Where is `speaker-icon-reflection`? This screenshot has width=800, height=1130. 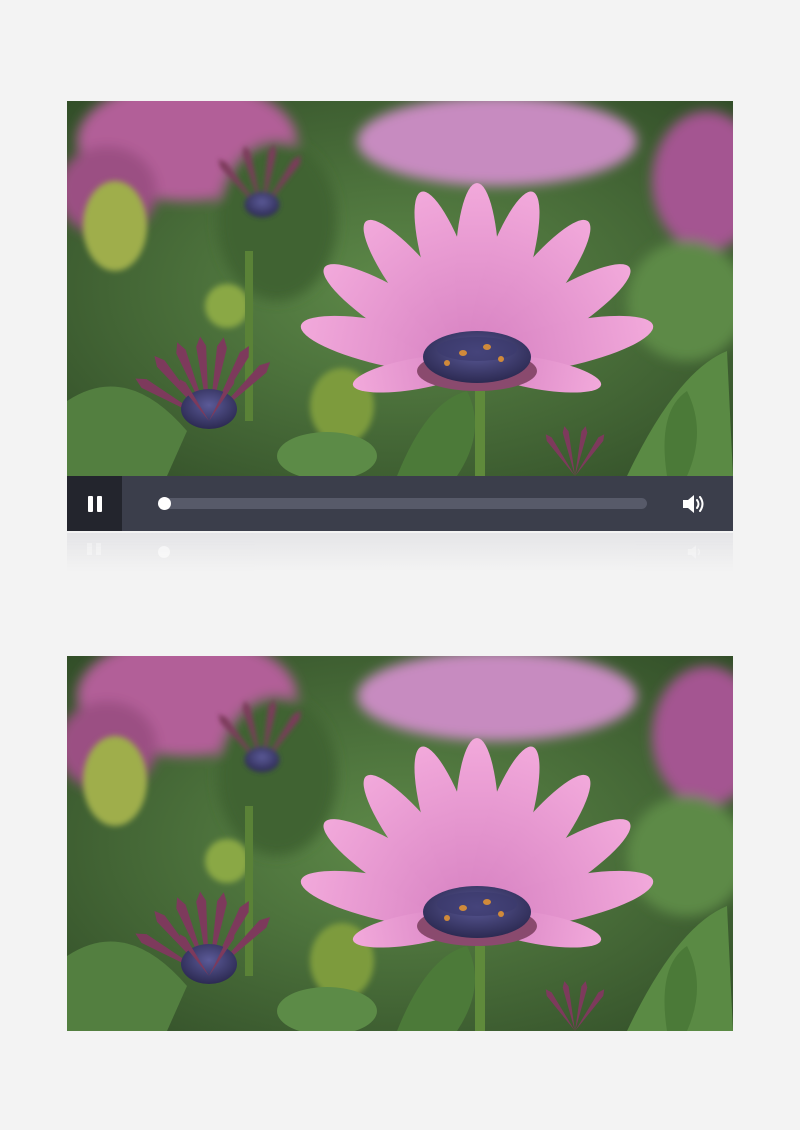 speaker-icon-reflection is located at coordinates (694, 552).